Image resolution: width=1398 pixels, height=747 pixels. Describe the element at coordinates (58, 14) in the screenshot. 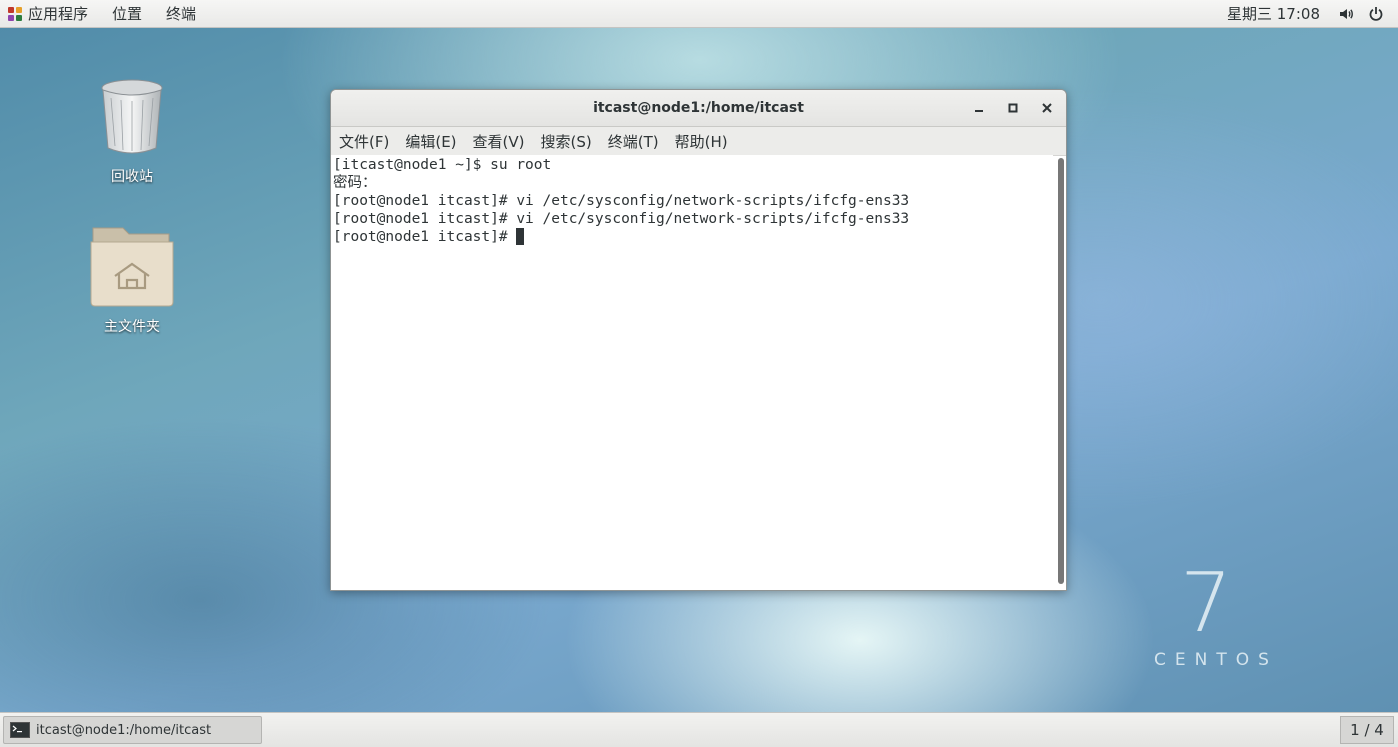

I see `applications-menu-label: 应用程序` at that location.